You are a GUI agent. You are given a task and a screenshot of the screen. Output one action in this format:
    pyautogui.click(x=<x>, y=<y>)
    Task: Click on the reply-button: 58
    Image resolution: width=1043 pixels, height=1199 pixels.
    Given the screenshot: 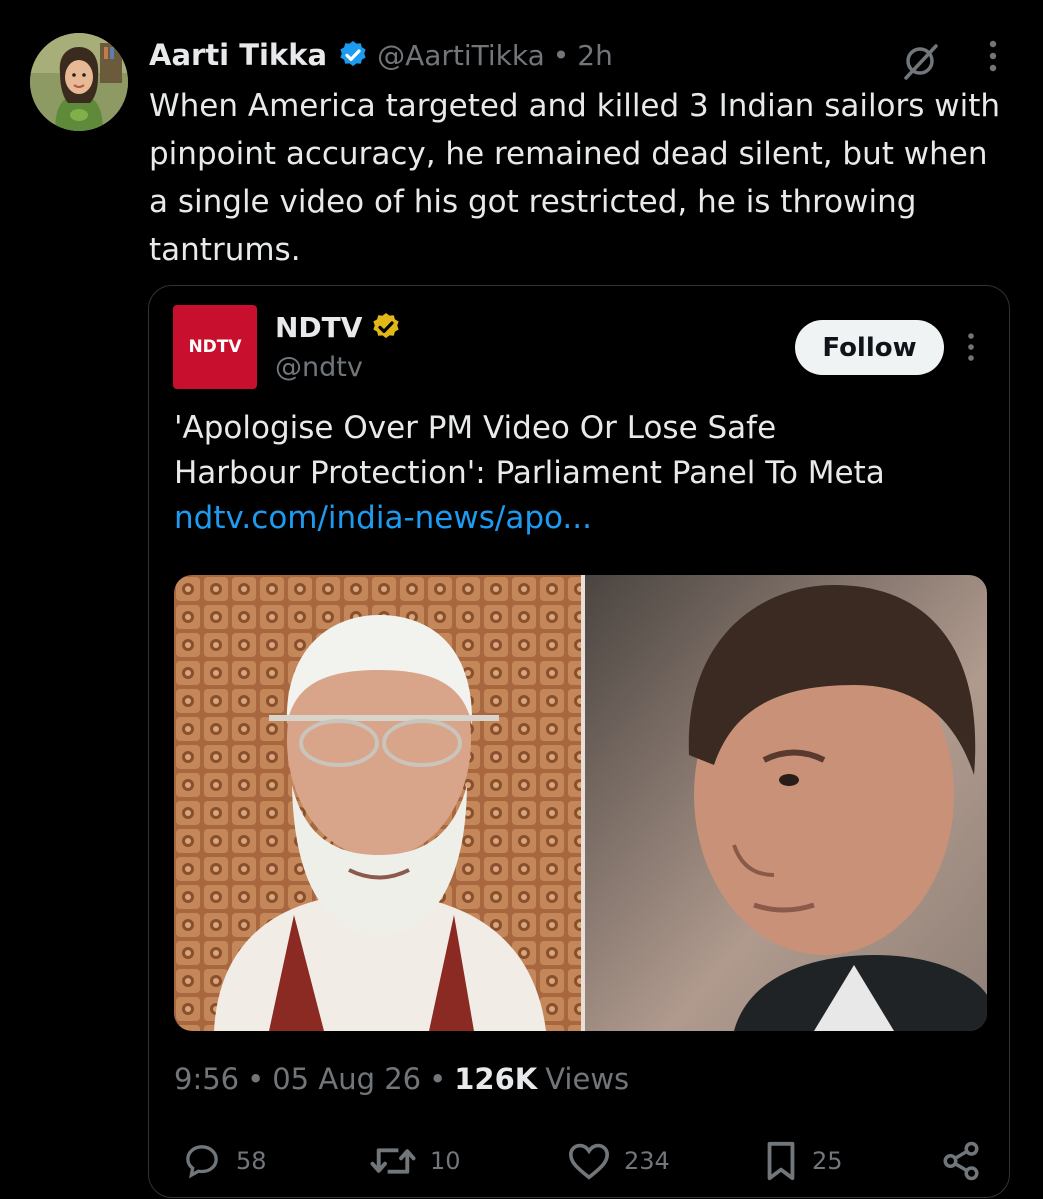 What is the action you would take?
    pyautogui.click(x=223, y=1161)
    